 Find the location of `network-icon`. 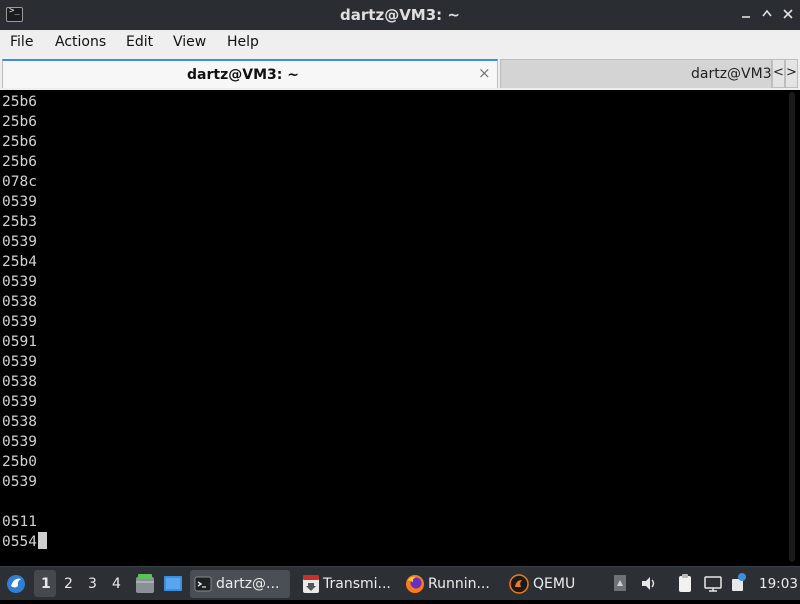

network-icon is located at coordinates (713, 583).